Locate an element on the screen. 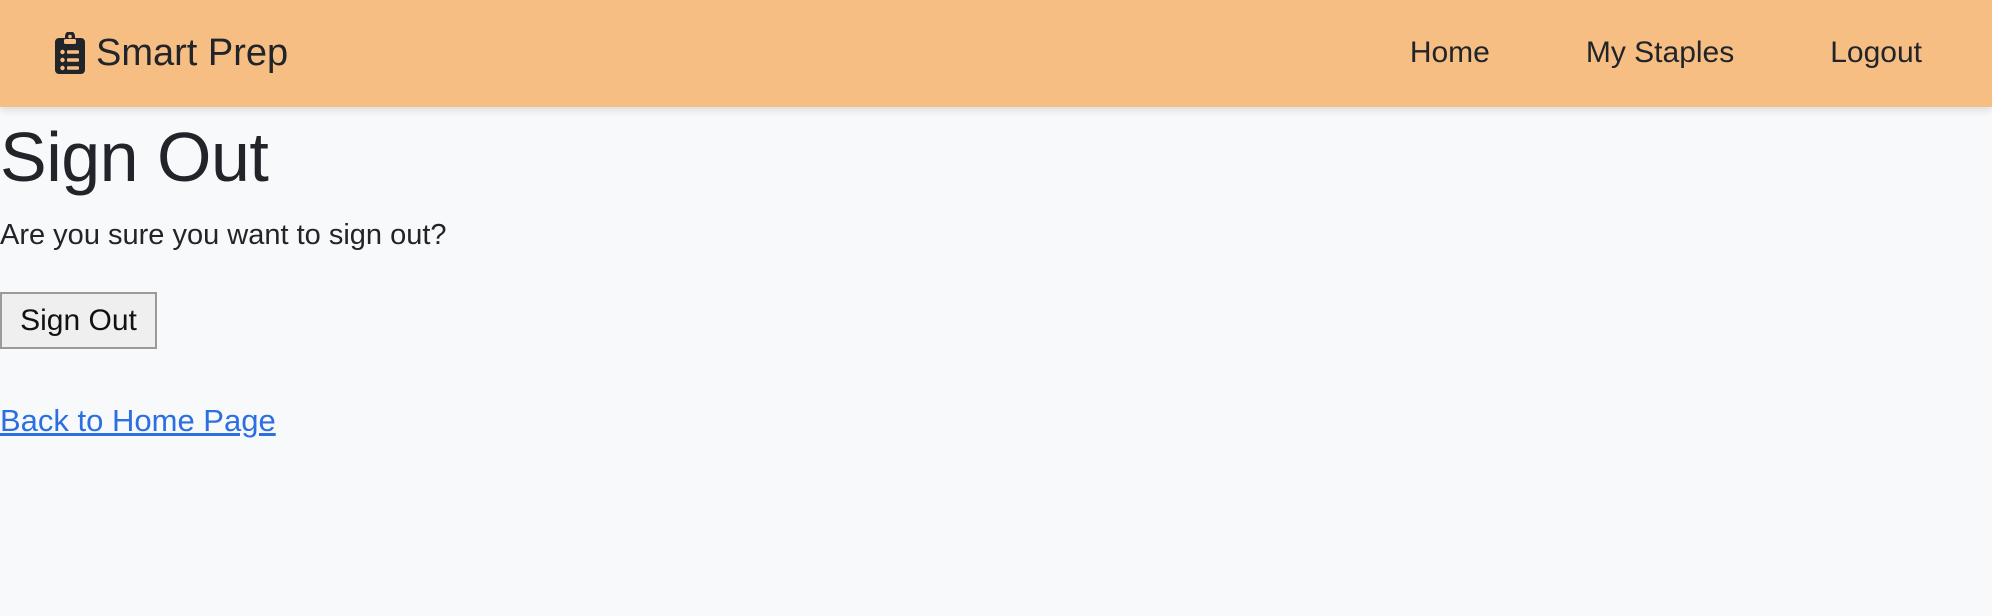 This screenshot has height=616, width=1992. nav-links: Home My Staples Logout is located at coordinates (1666, 53).